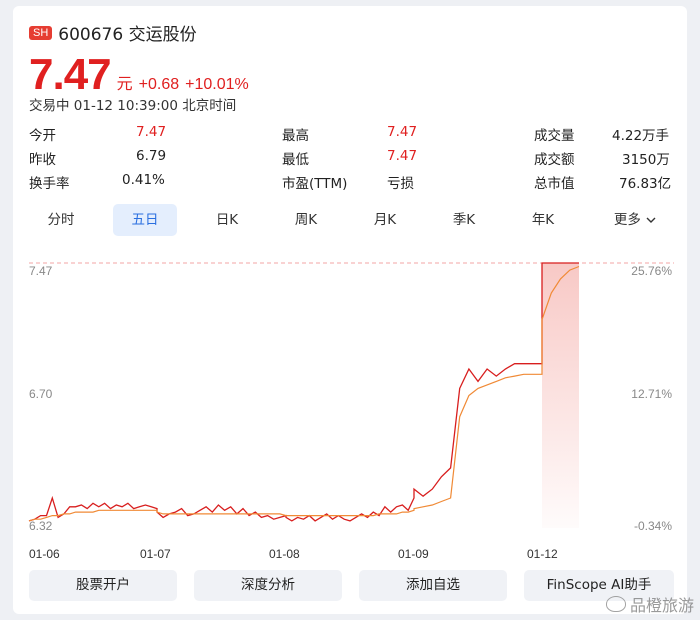 The height and width of the screenshot is (620, 700). Describe the element at coordinates (41, 394) in the screenshot. I see `y-label-left-mid: 6.70` at that location.